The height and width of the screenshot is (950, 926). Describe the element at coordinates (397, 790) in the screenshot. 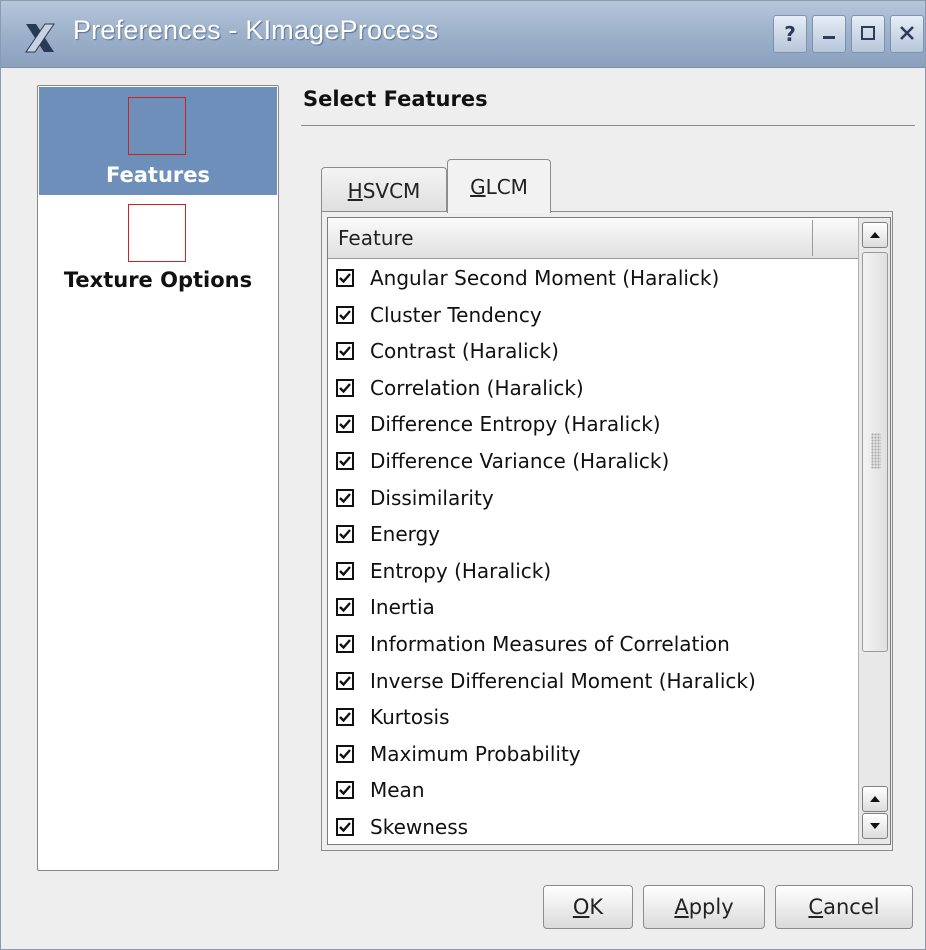

I see `feature-label: Mean` at that location.